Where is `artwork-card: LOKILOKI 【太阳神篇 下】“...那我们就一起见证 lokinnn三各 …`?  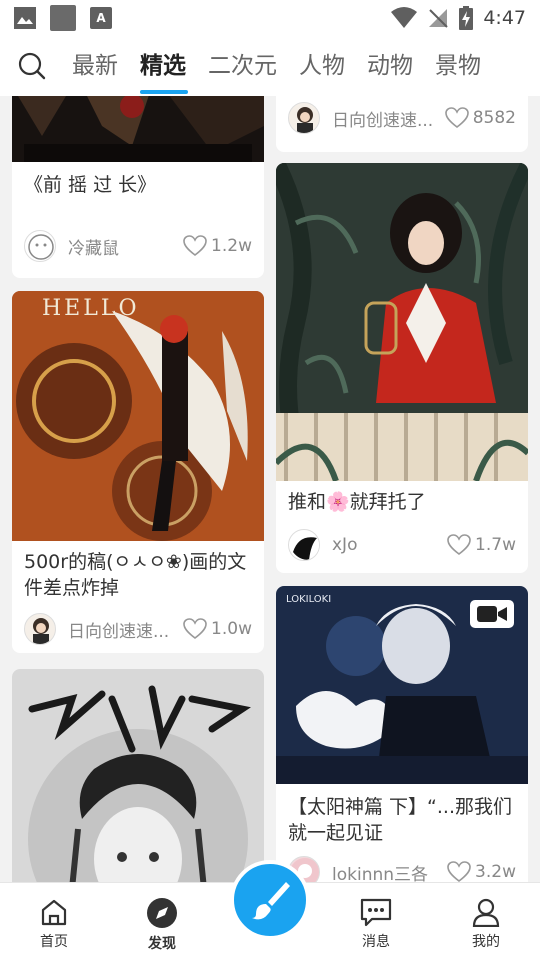 artwork-card: LOKILOKI 【太阳神篇 下】“...那我们就一起见证 lokinnn三各 … is located at coordinates (402, 734).